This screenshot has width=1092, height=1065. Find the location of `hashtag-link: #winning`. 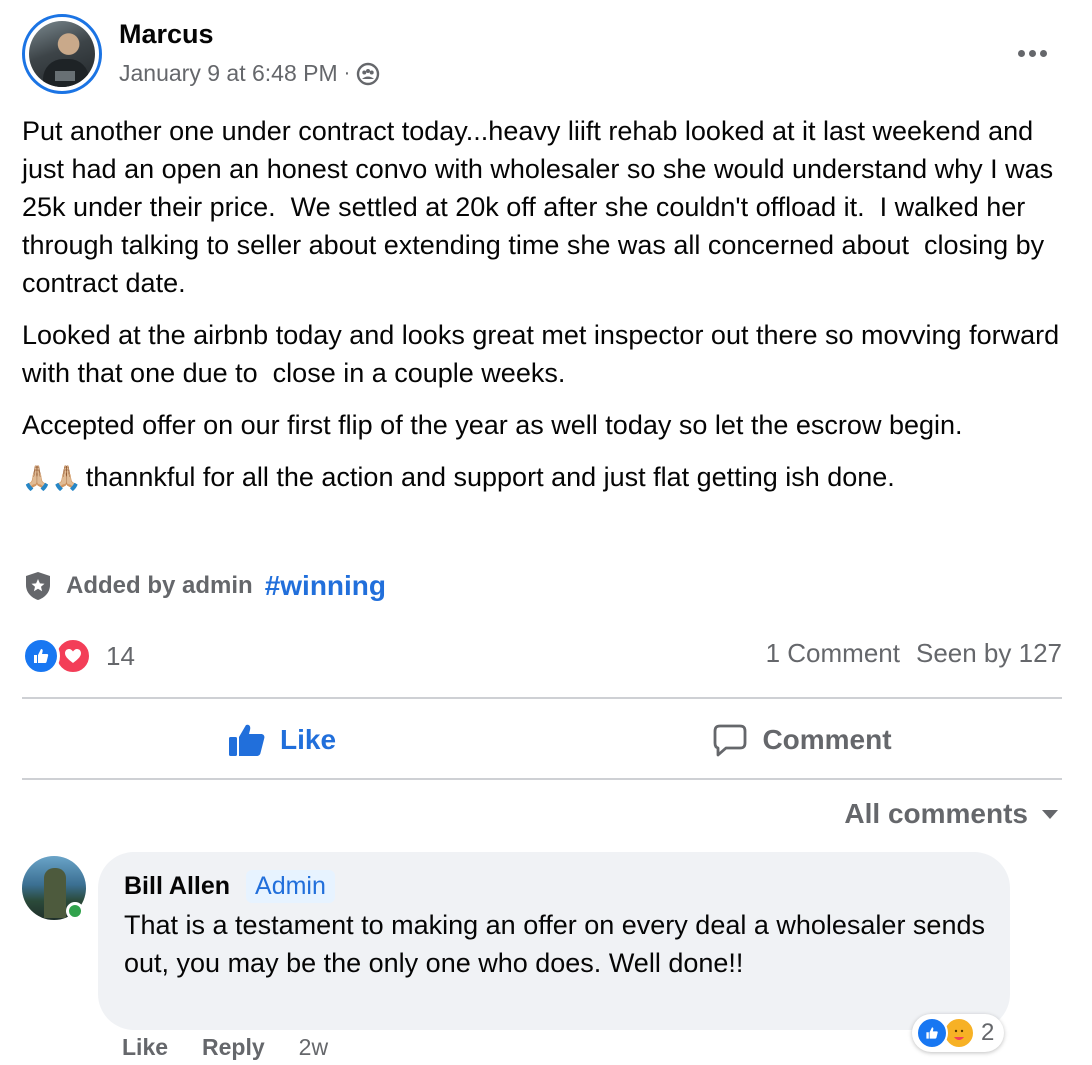

hashtag-link: #winning is located at coordinates (325, 586).